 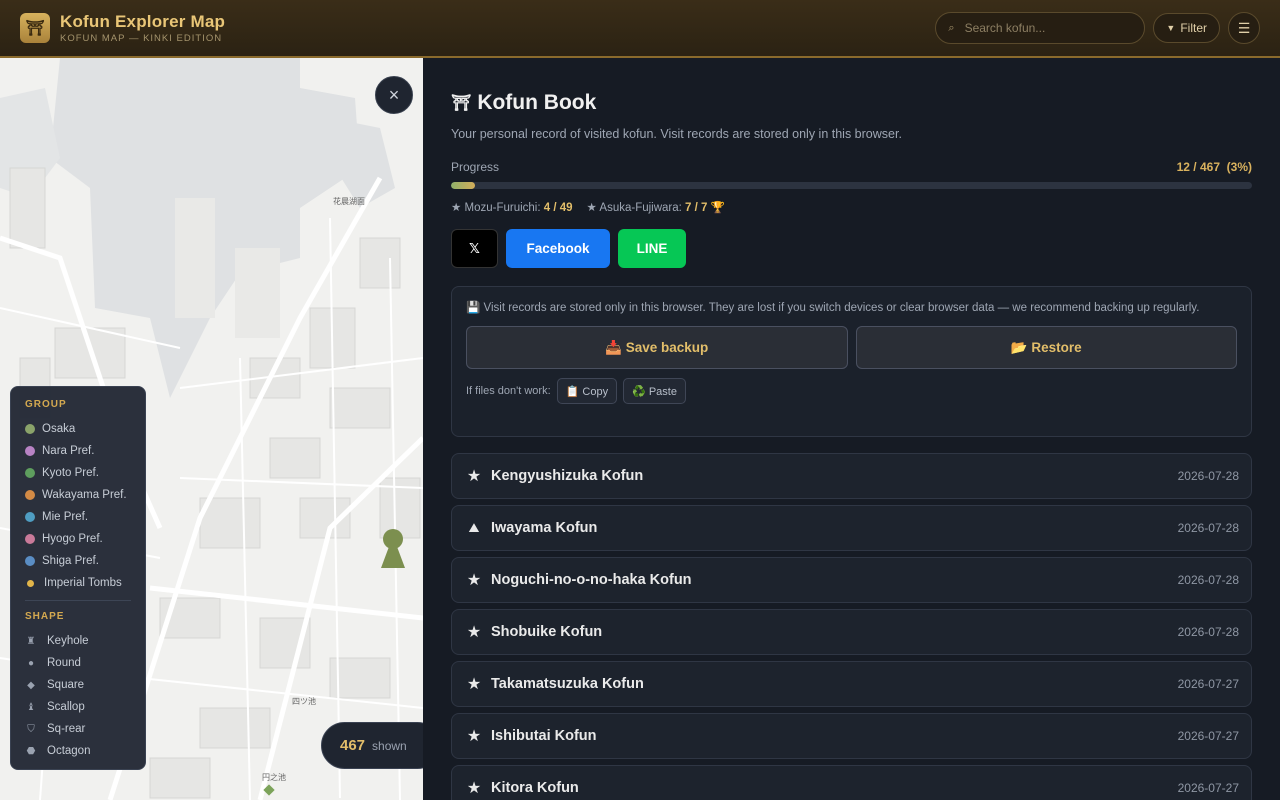 What do you see at coordinates (78, 473) in the screenshot?
I see `legend-group-item: Kyoto Pref.` at bounding box center [78, 473].